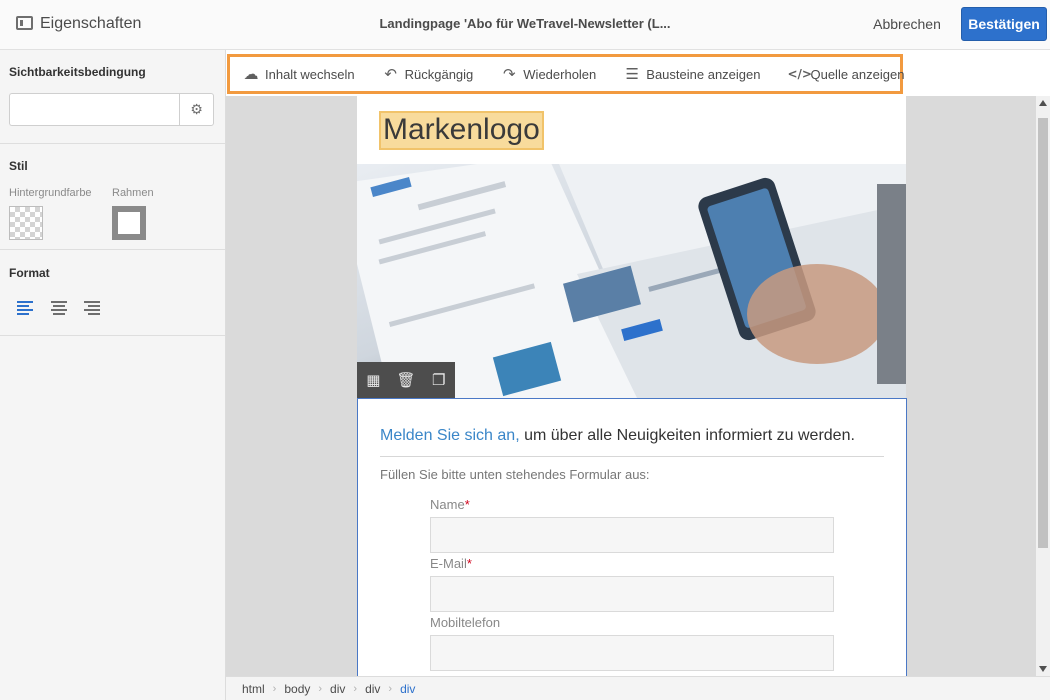 The height and width of the screenshot is (700, 1050). What do you see at coordinates (632, 74) in the screenshot?
I see `list-icon: ☰` at bounding box center [632, 74].